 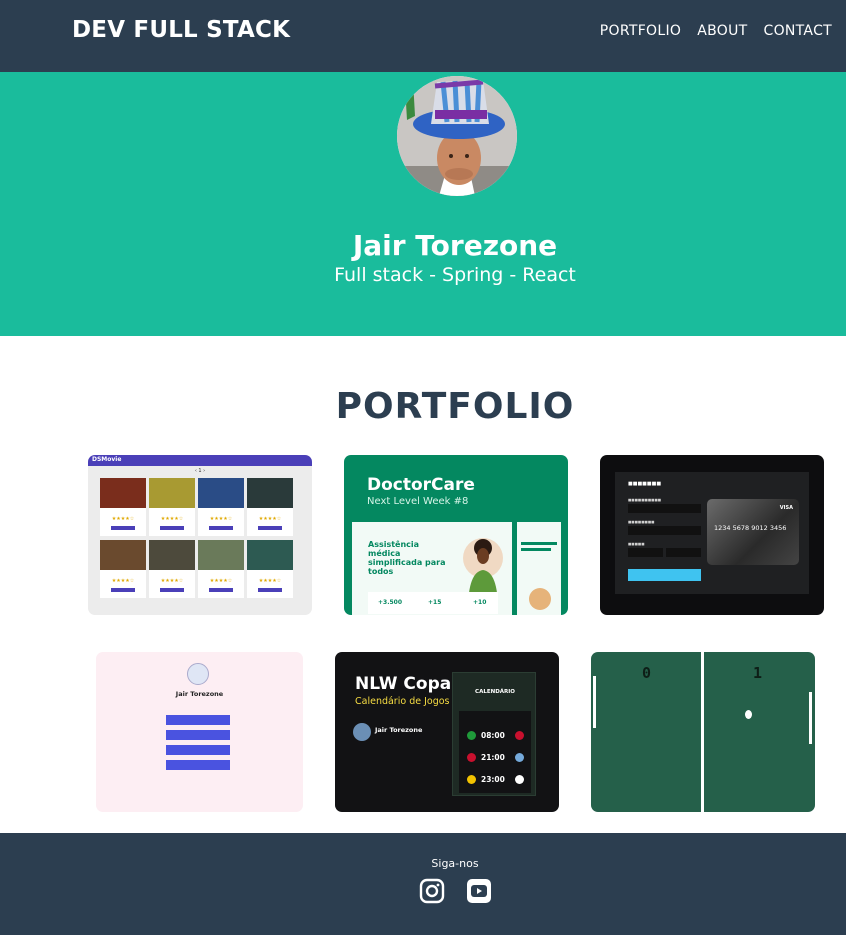 What do you see at coordinates (539, 568) in the screenshot?
I see `doctorcare-preview-mobile` at bounding box center [539, 568].